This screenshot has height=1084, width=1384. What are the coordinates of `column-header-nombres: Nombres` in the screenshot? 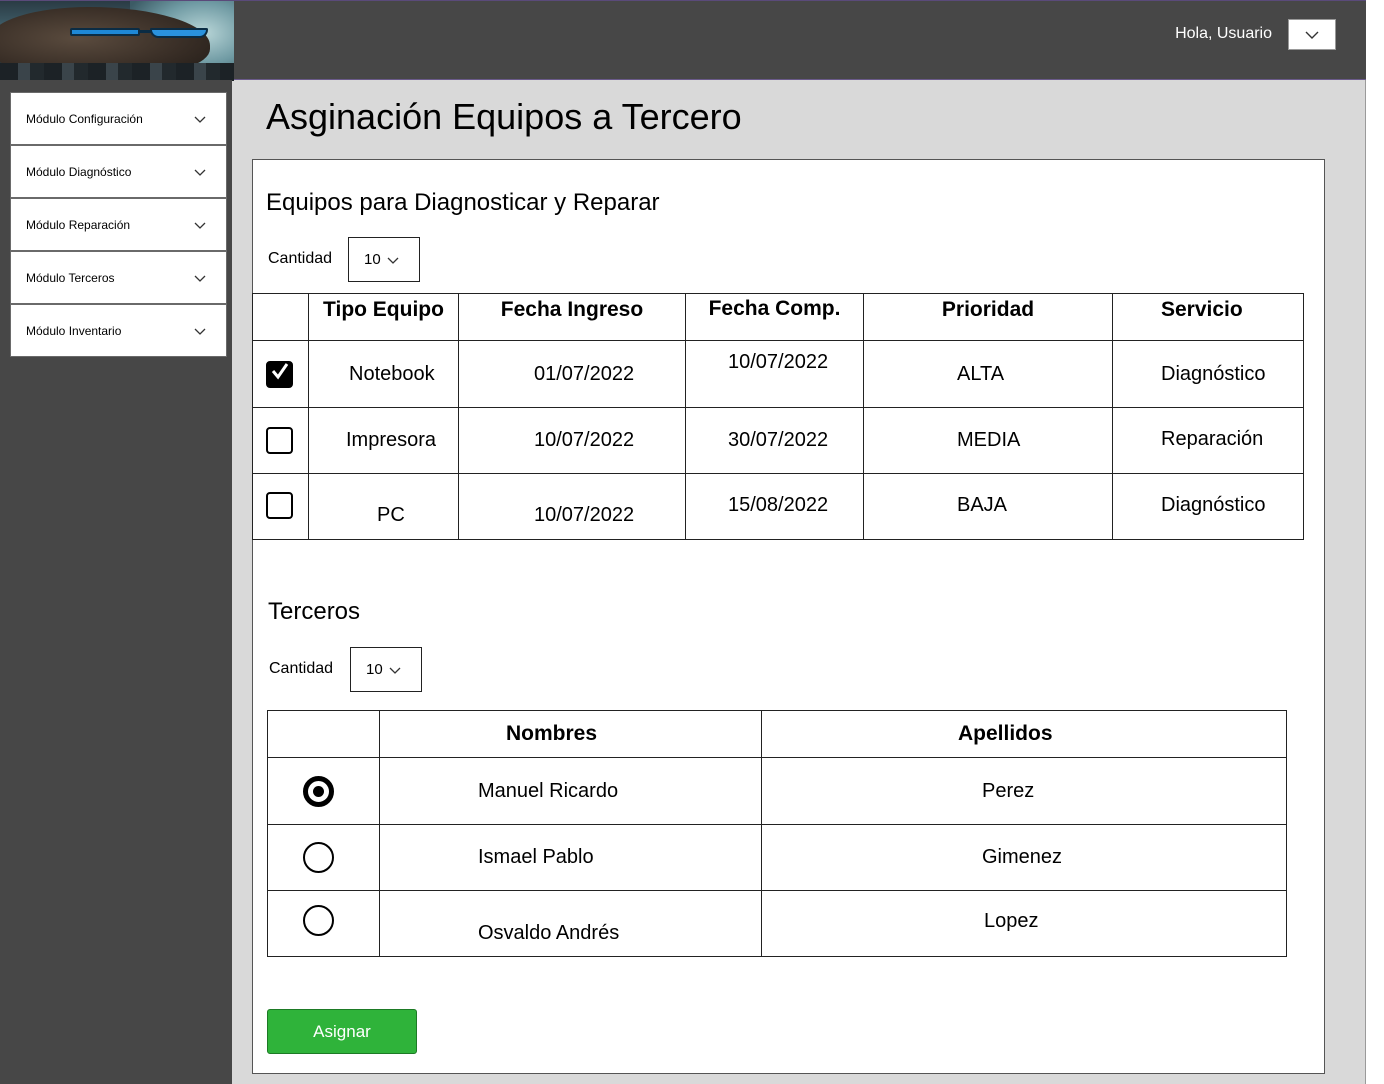 It's located at (570, 734).